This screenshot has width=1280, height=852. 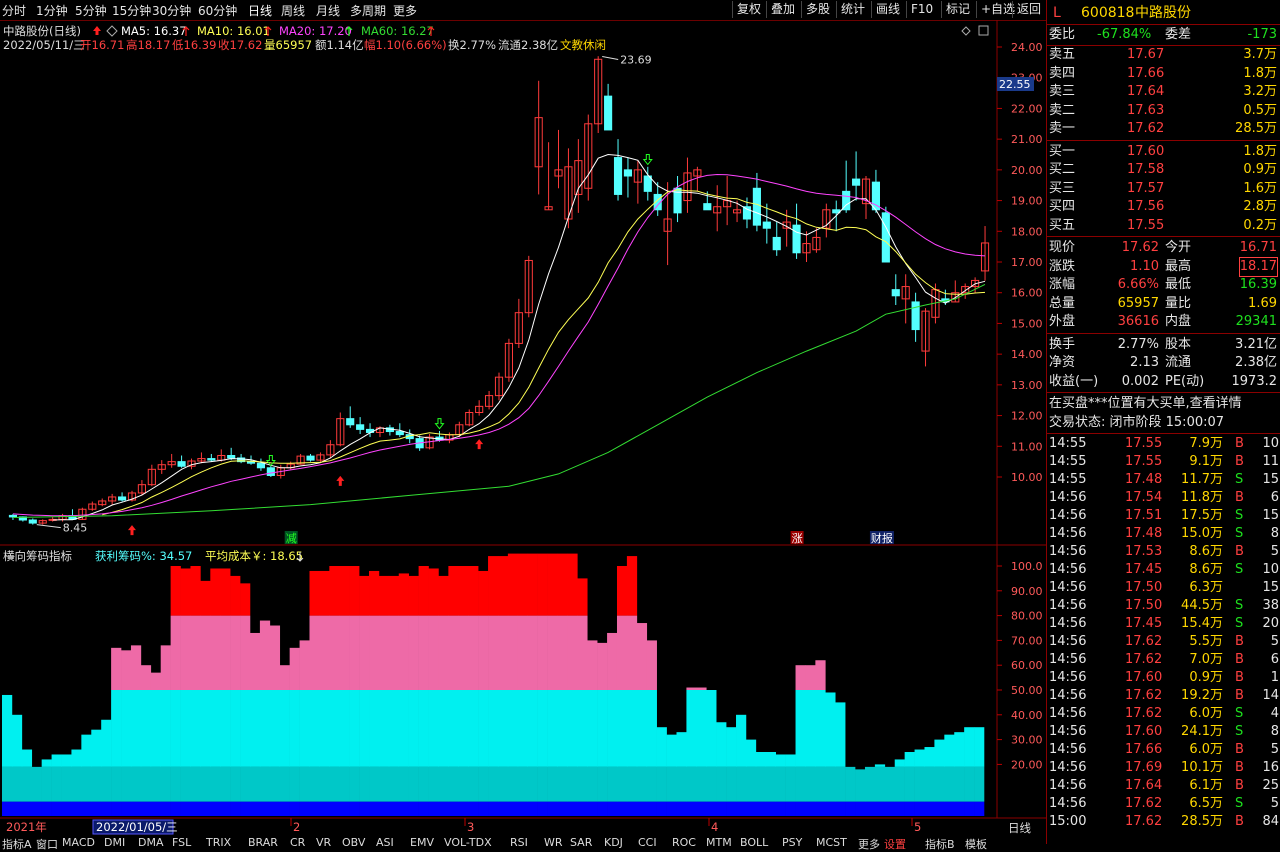 What do you see at coordinates (468, 842) in the screenshot?
I see `indicator-tab-13: VOL-TDX` at bounding box center [468, 842].